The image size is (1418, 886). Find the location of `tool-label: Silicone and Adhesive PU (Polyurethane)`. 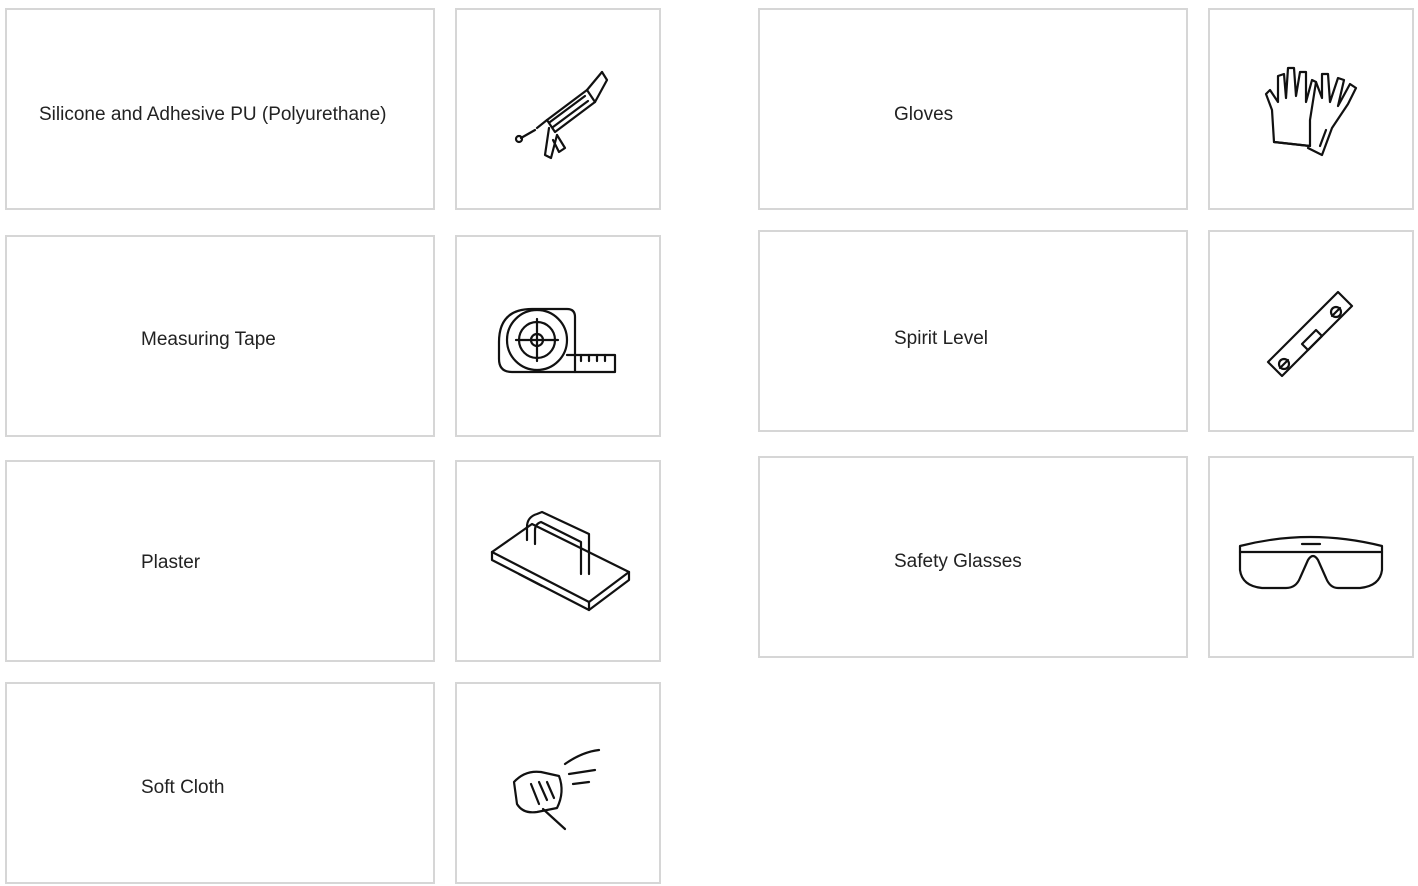

tool-label: Silicone and Adhesive PU (Polyurethane) is located at coordinates (213, 114).